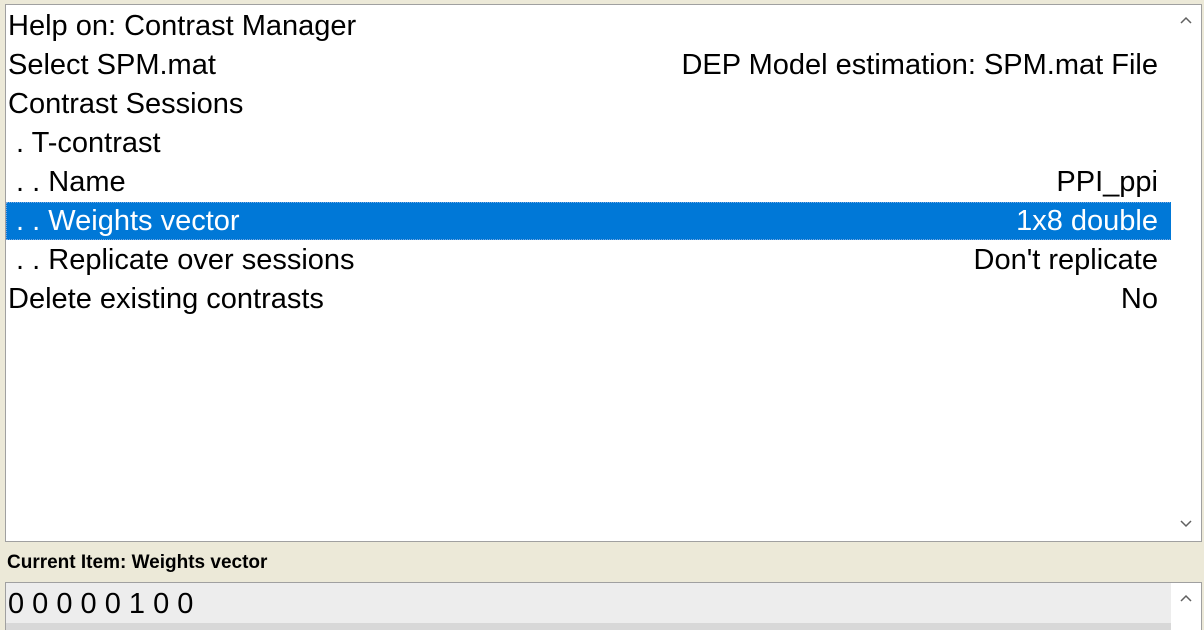 The image size is (1204, 630). What do you see at coordinates (589, 299) in the screenshot?
I see `tree-row-delete-existing: Delete existing contrasts No` at bounding box center [589, 299].